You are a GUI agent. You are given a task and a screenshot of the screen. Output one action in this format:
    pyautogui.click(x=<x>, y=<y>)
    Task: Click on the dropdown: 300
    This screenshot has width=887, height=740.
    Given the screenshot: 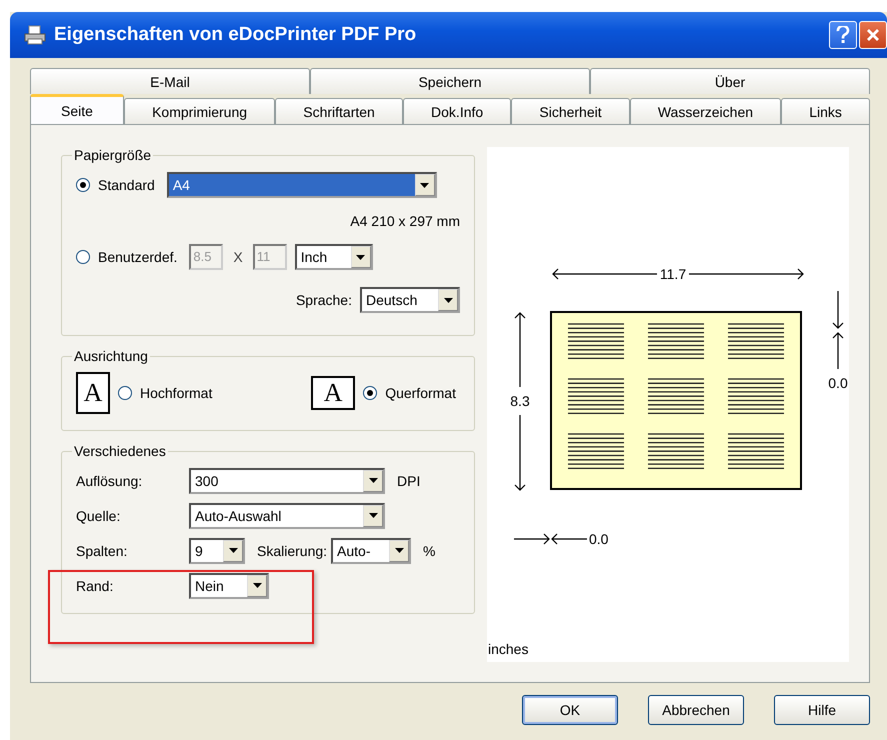 What is the action you would take?
    pyautogui.click(x=287, y=481)
    